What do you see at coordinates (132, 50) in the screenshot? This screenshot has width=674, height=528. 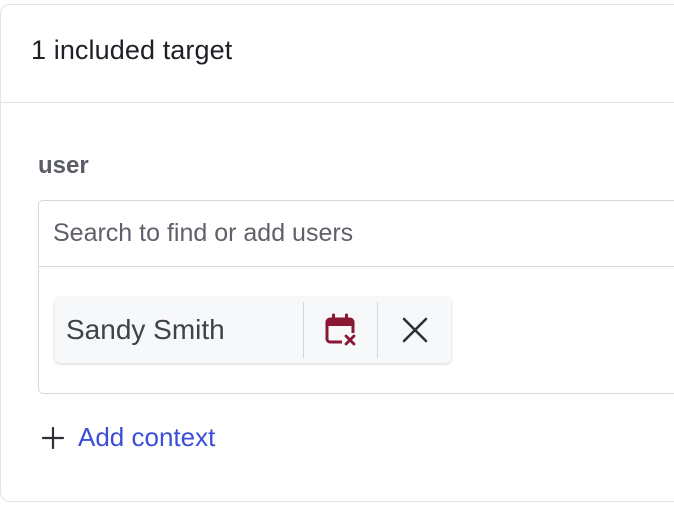 I see `card-title: 1 included target` at bounding box center [132, 50].